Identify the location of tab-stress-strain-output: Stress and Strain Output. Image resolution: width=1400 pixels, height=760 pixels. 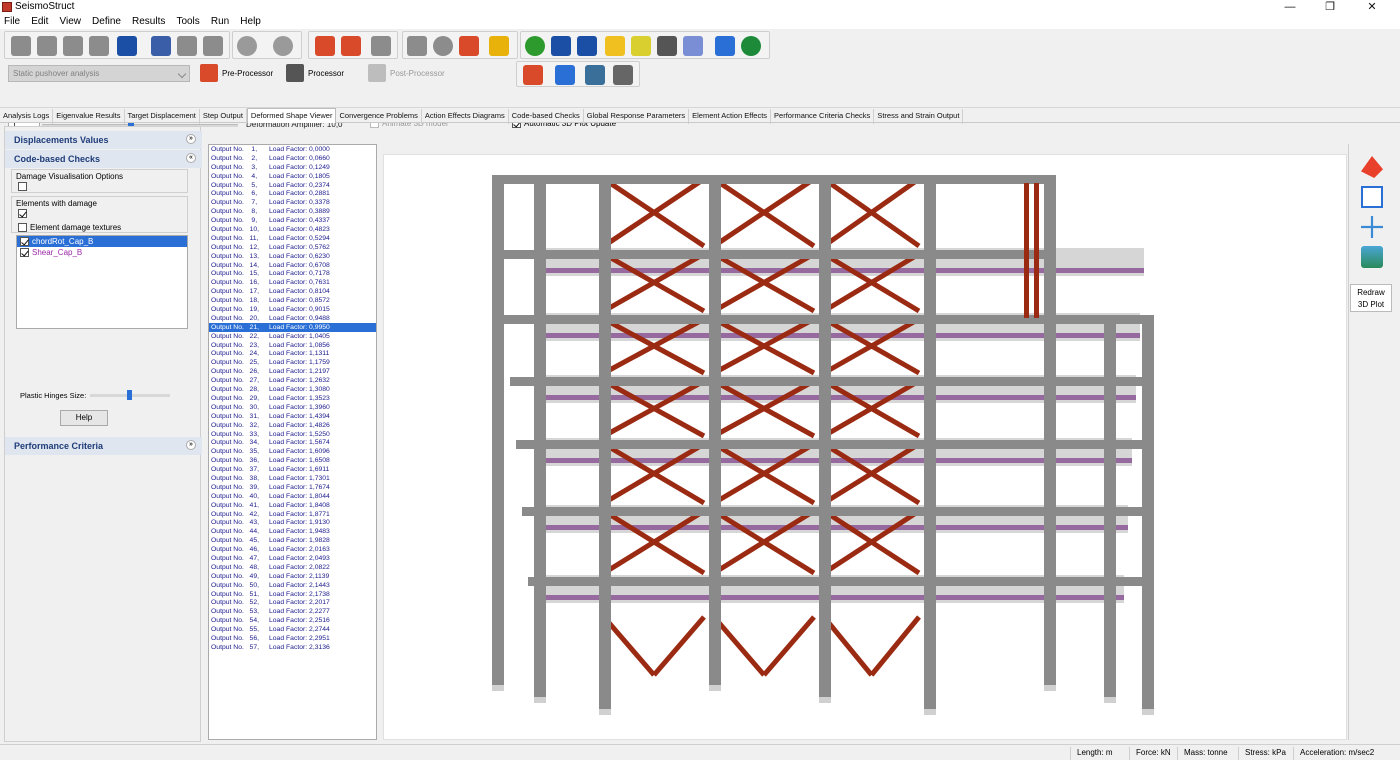
(919, 116).